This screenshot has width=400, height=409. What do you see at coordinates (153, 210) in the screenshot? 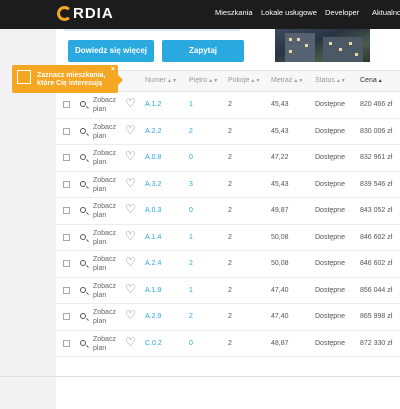
I see `apartment-number: A.0.3` at bounding box center [153, 210].